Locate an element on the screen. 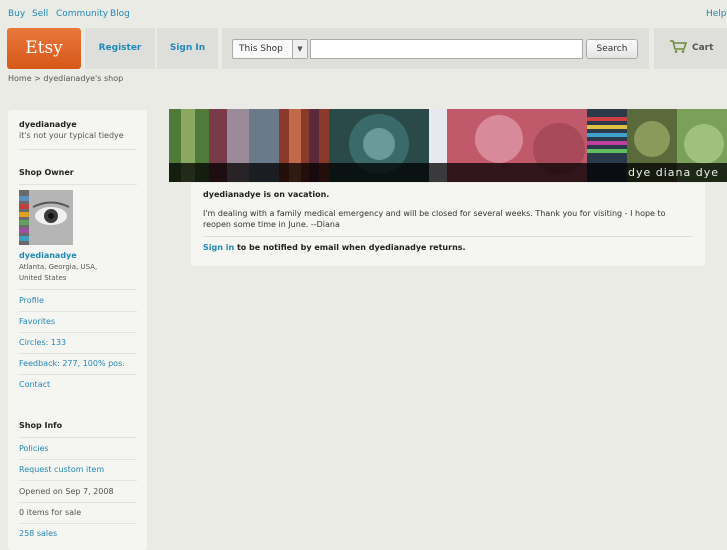 The image size is (727, 550). contact-link: Contact is located at coordinates (34, 384).